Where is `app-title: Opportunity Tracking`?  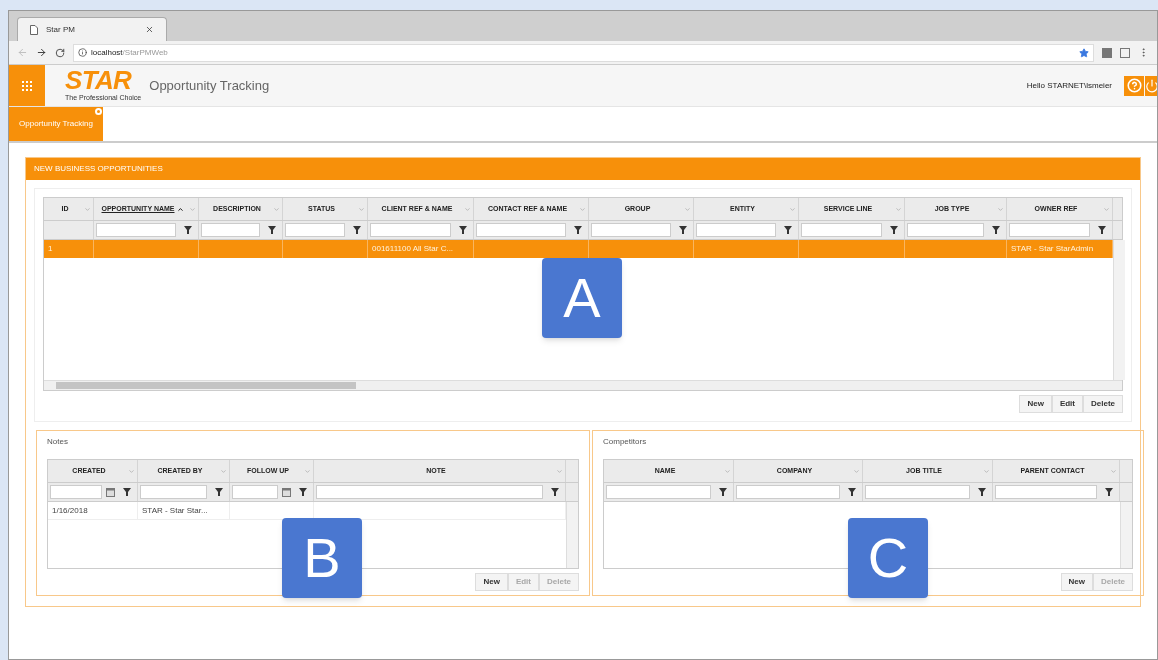 app-title: Opportunity Tracking is located at coordinates (209, 85).